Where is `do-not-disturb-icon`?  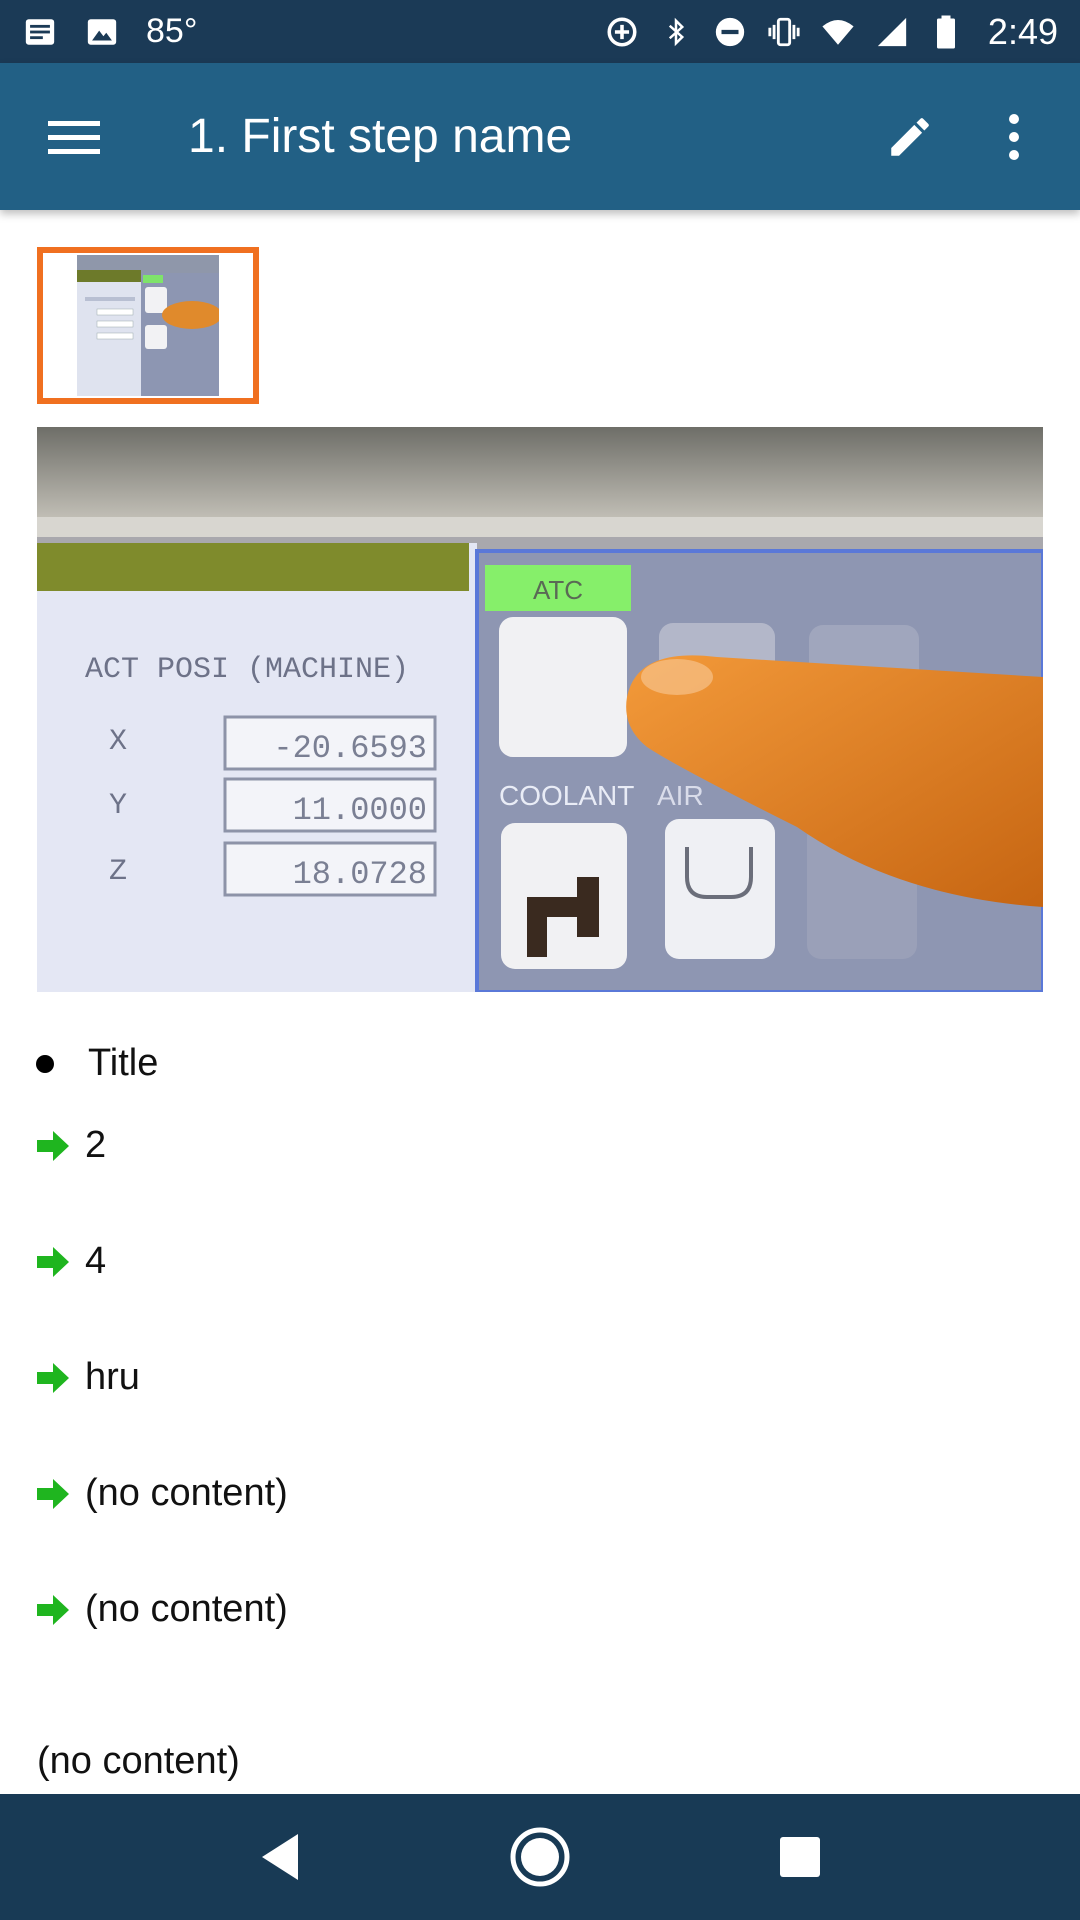 do-not-disturb-icon is located at coordinates (730, 32).